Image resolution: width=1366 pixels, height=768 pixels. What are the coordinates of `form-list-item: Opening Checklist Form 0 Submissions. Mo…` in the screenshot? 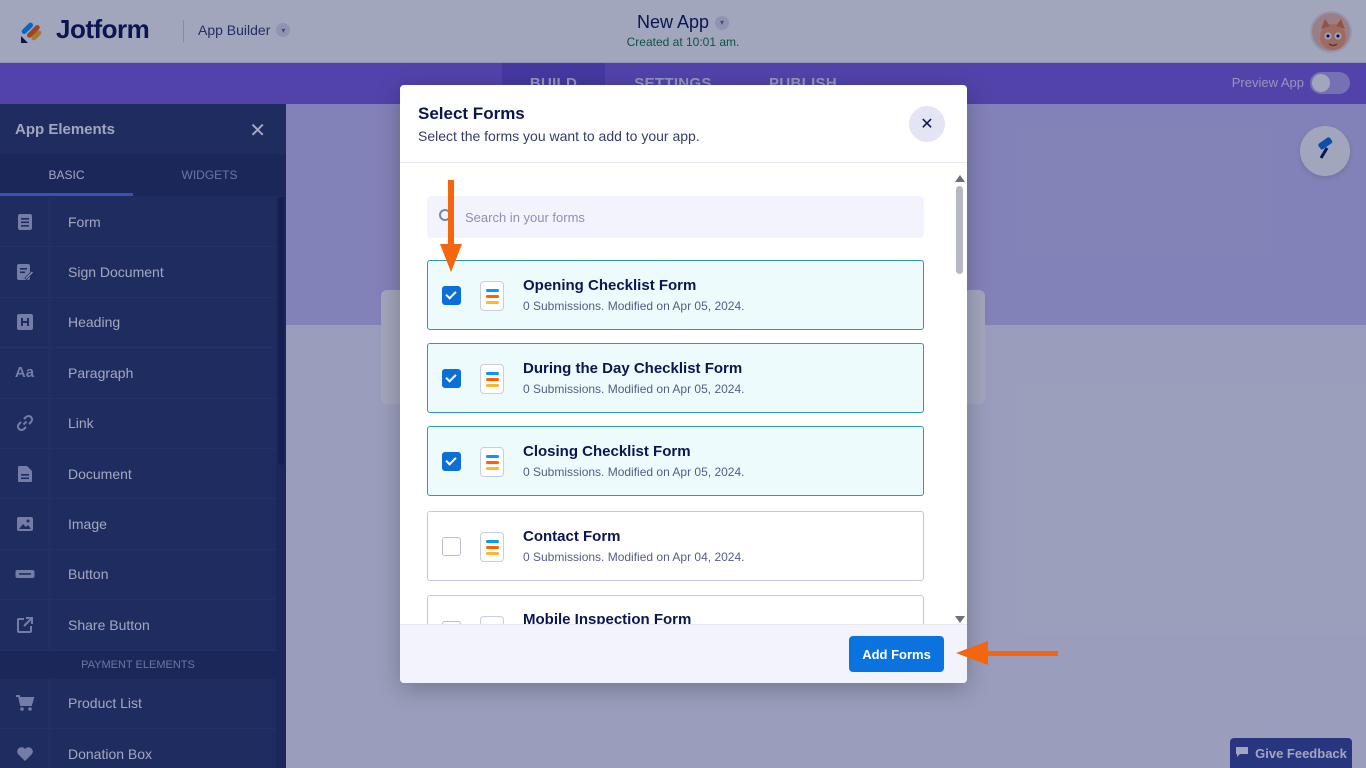 It's located at (675, 295).